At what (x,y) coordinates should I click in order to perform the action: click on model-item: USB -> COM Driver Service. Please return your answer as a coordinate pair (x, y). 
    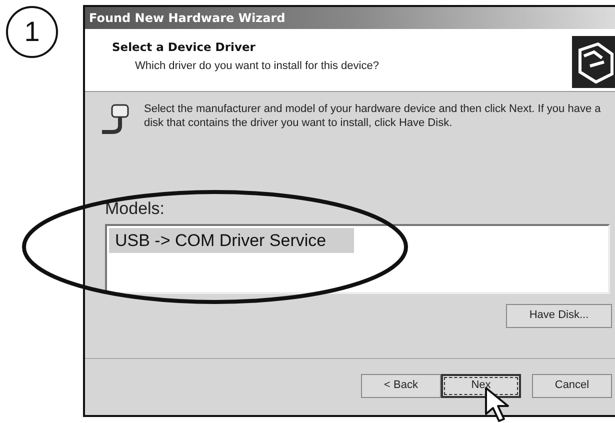
    Looking at the image, I should click on (231, 240).